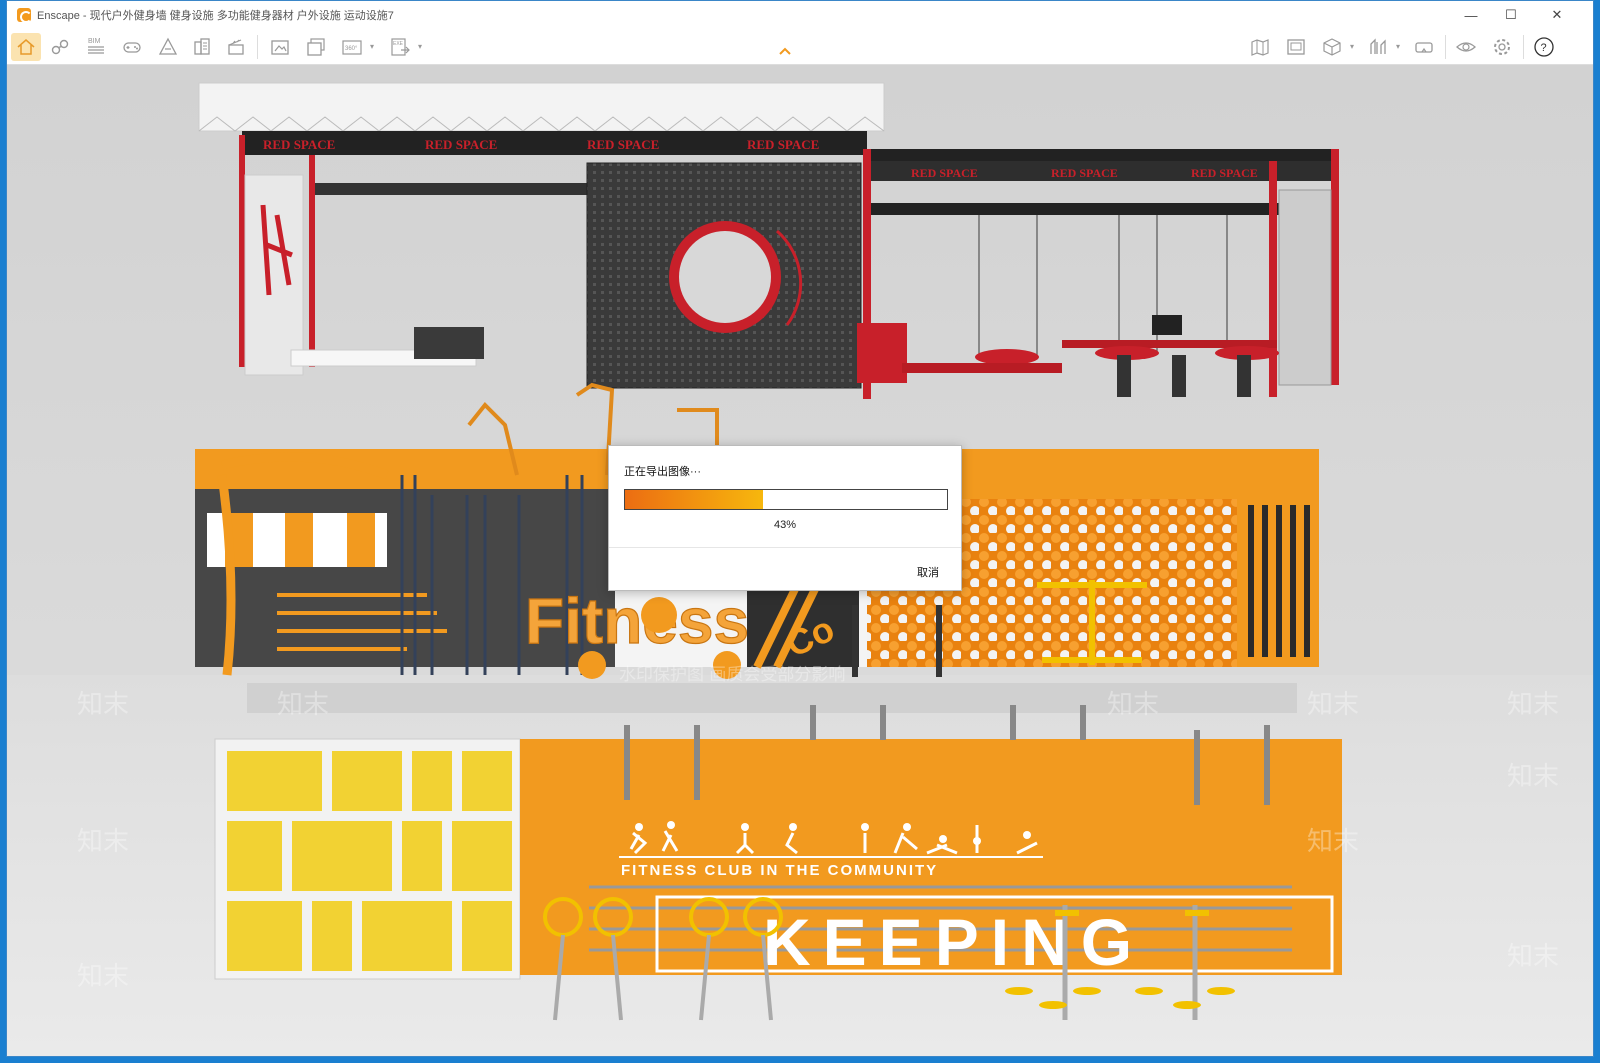 The image size is (1600, 1063). I want to click on video-editor-button, so click(236, 47).